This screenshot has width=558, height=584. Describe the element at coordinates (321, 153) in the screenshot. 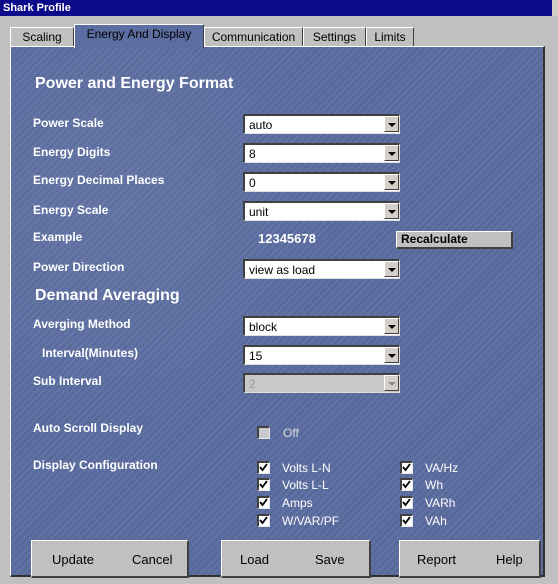

I see `energy-digits-select: 8` at that location.